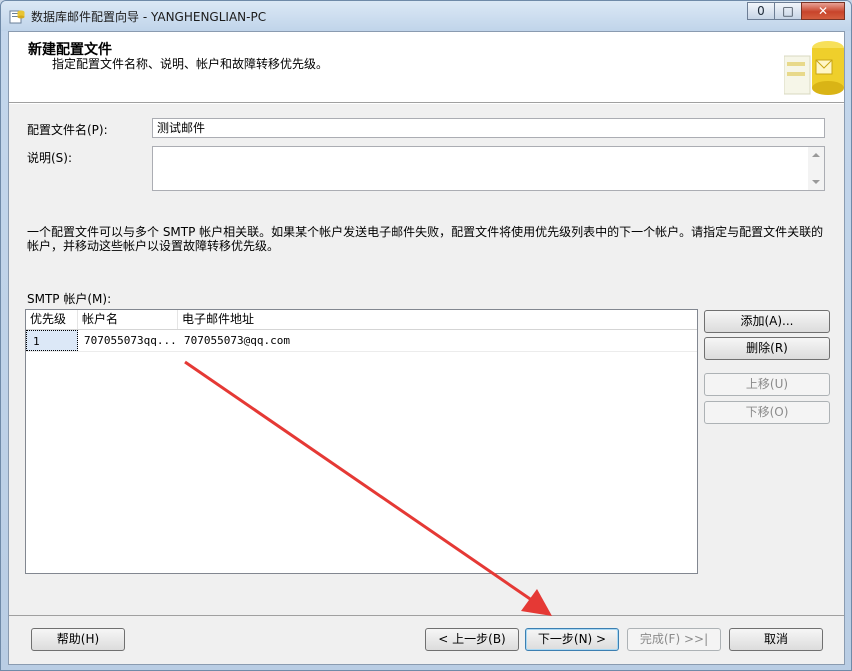  I want to click on maximize-icon: □, so click(788, 11).